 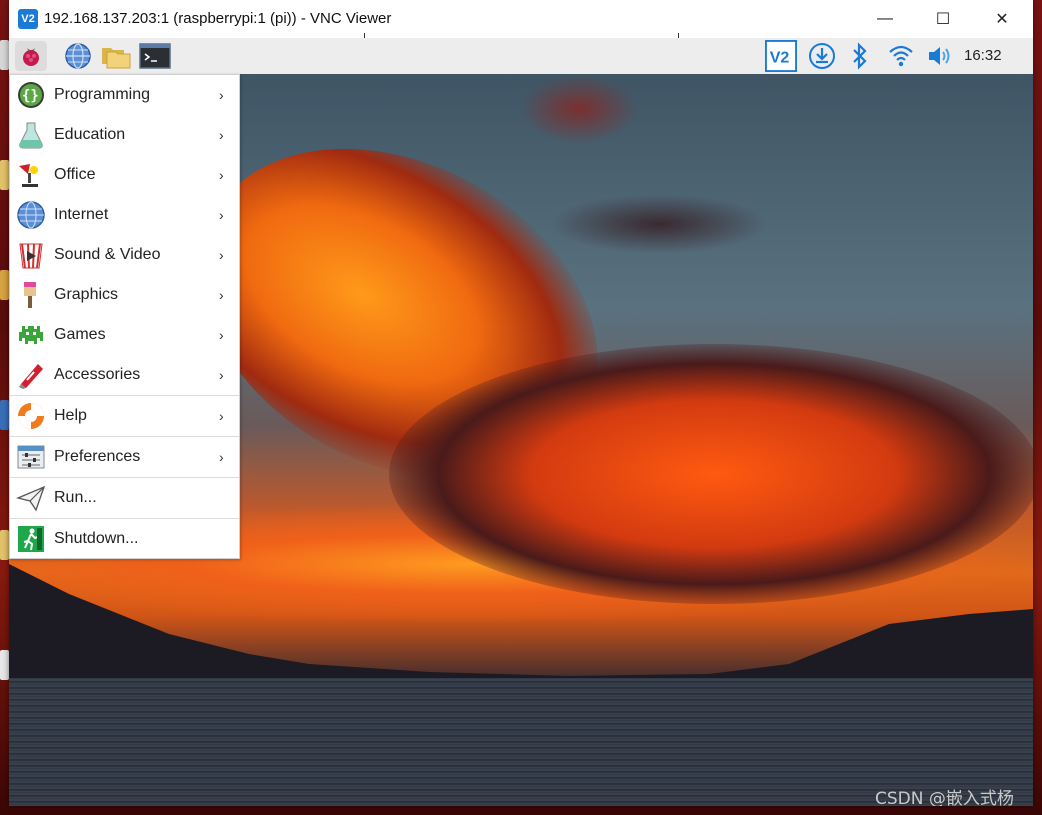 What do you see at coordinates (124, 335) in the screenshot?
I see `menu-item-games: Games ›` at bounding box center [124, 335].